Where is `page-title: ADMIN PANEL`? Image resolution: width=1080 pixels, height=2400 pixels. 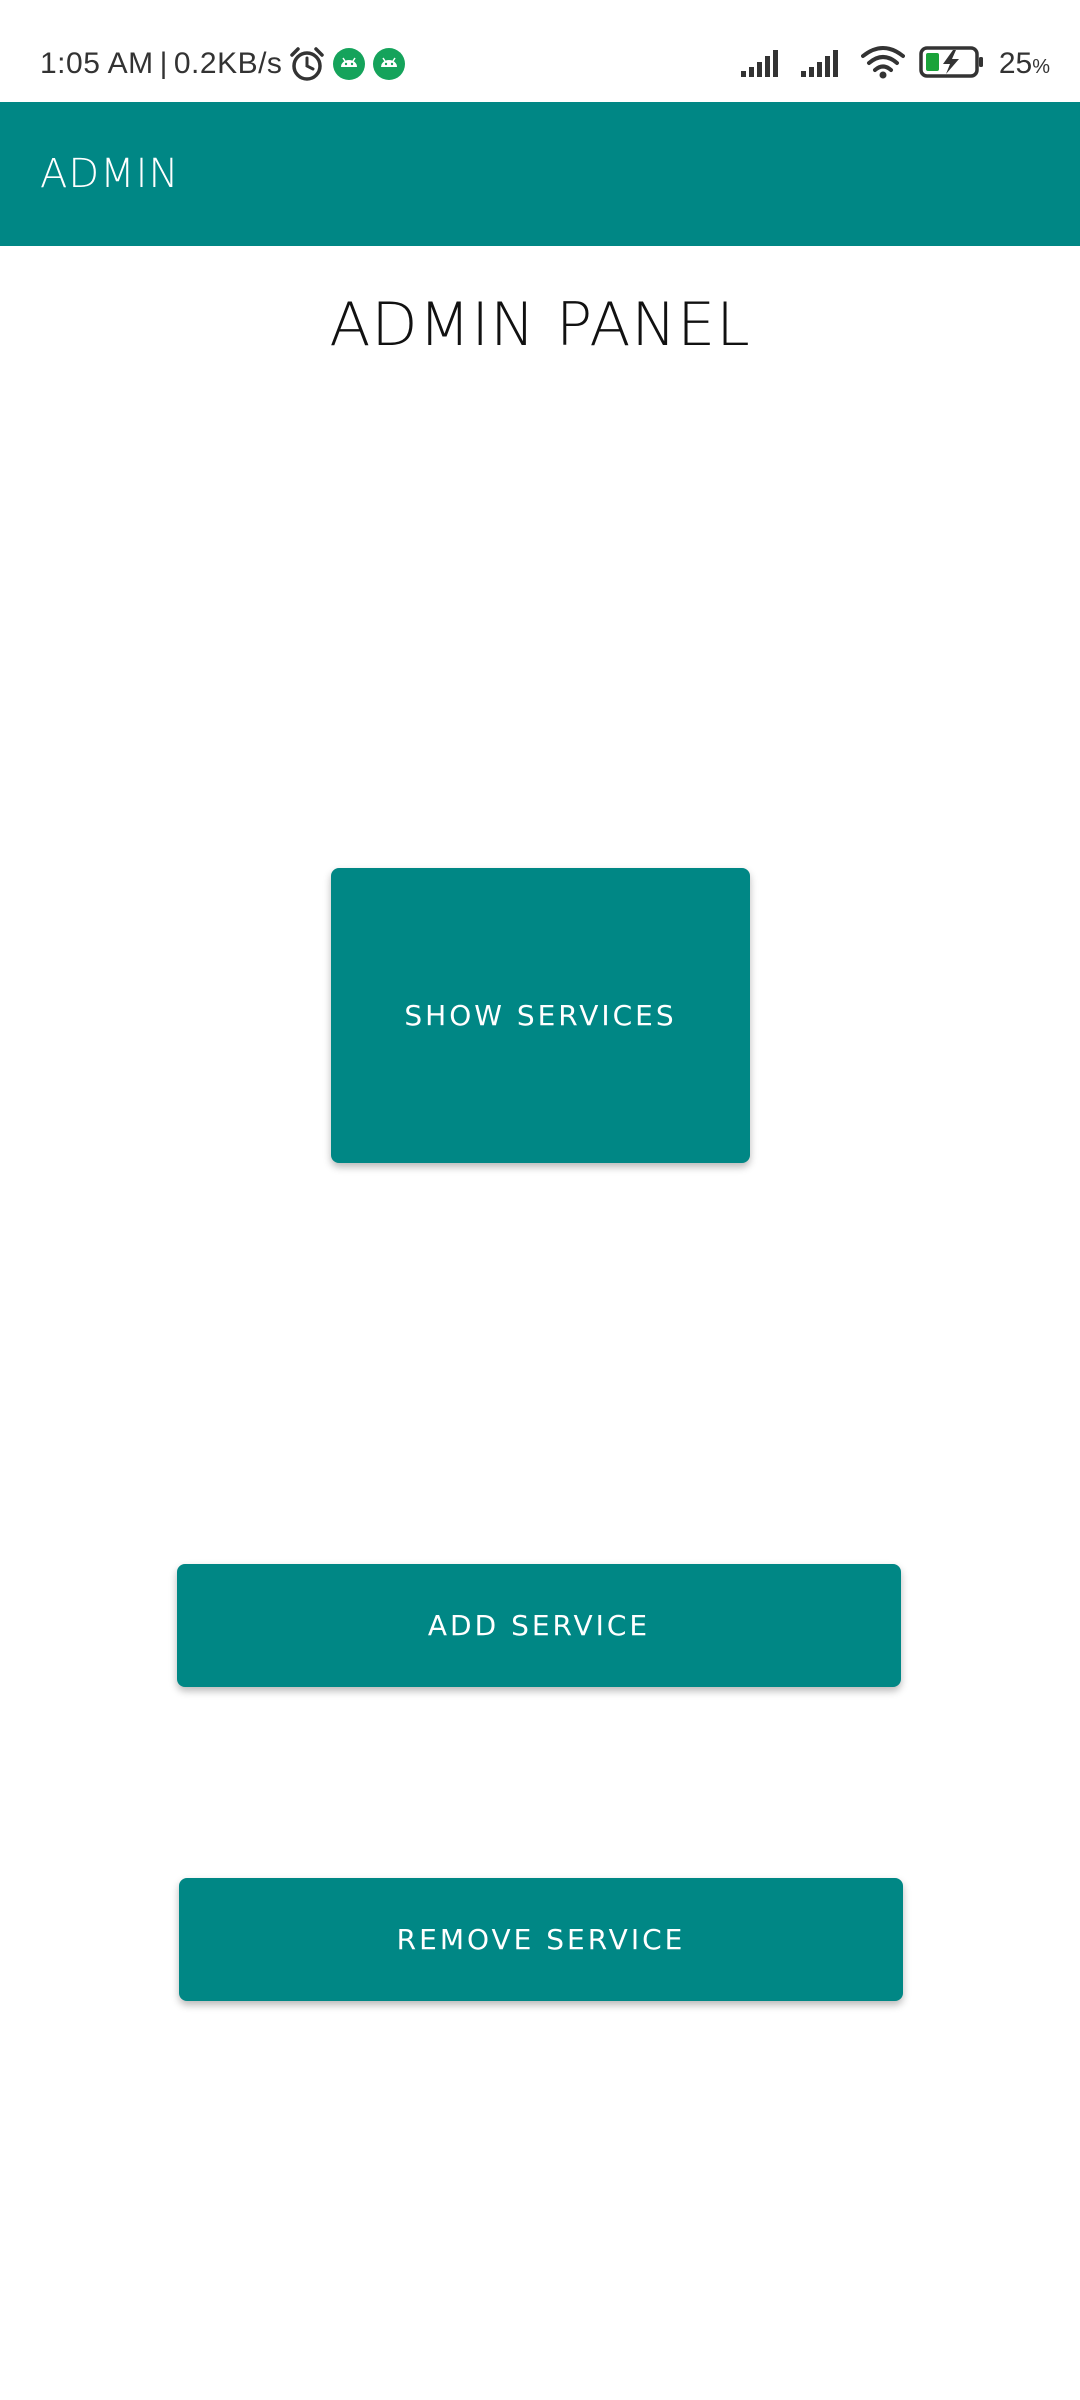
page-title: ADMIN PANEL is located at coordinates (540, 325).